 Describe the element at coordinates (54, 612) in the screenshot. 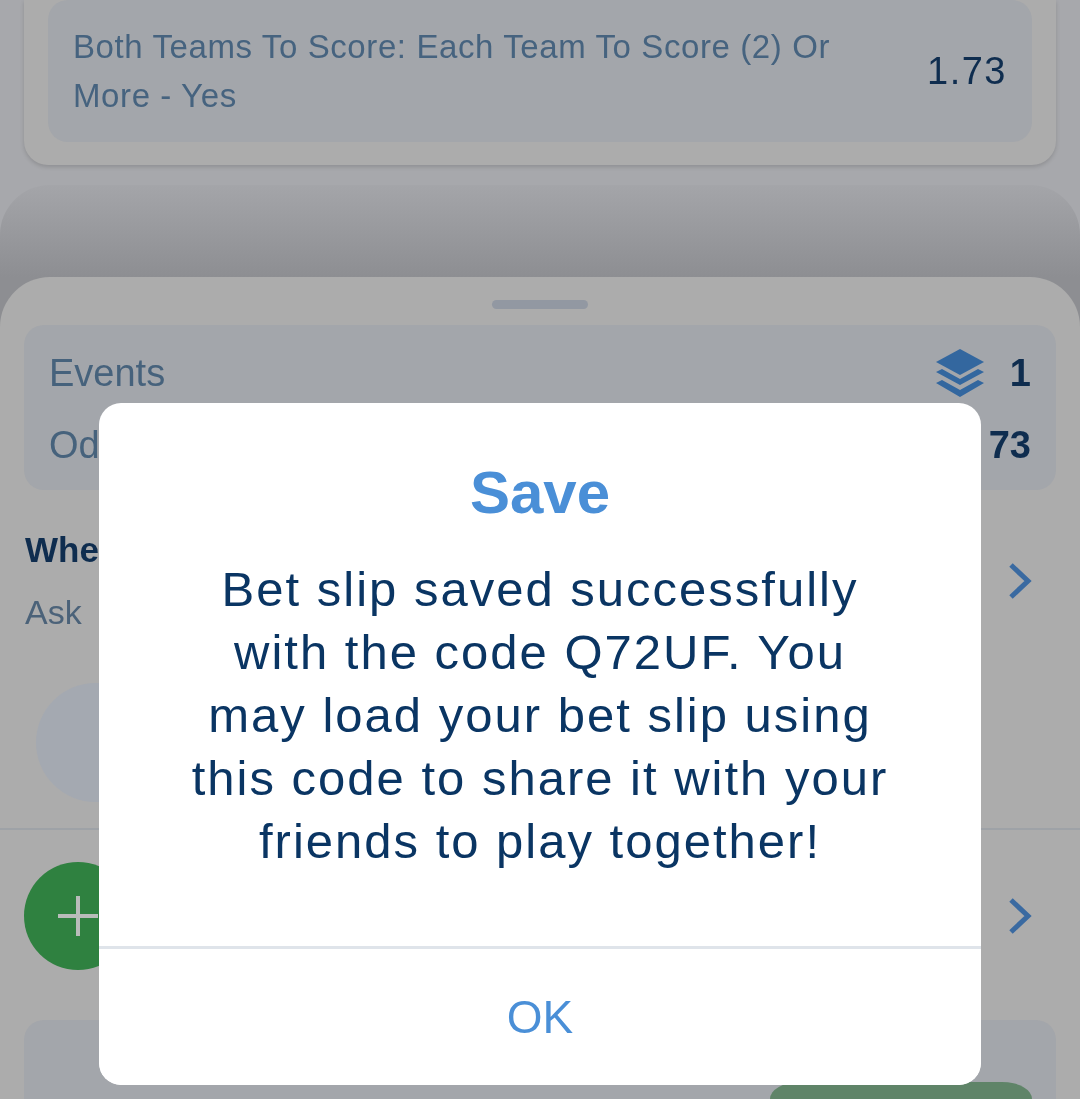

I see `option-subtitle: Ask` at that location.